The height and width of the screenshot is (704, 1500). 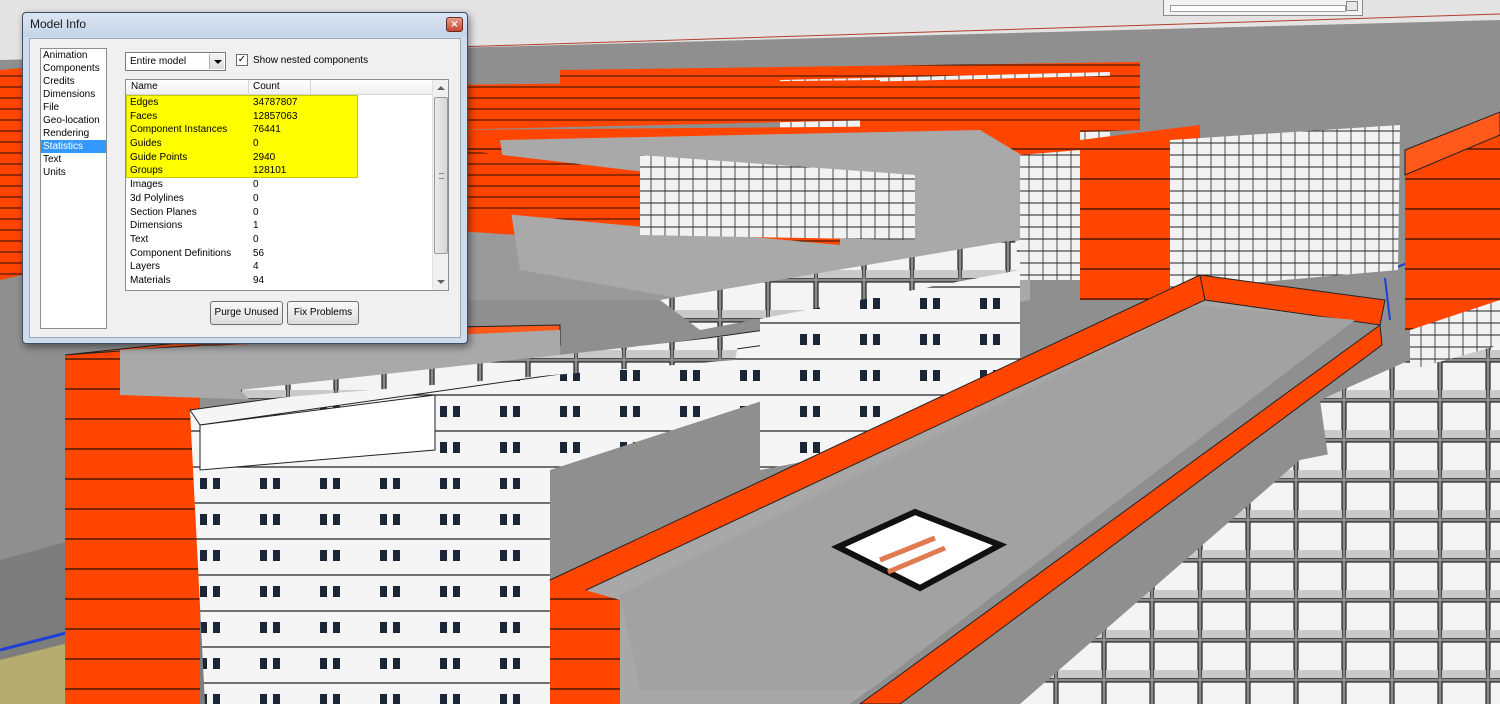 I want to click on row-name: Images, so click(x=146, y=185).